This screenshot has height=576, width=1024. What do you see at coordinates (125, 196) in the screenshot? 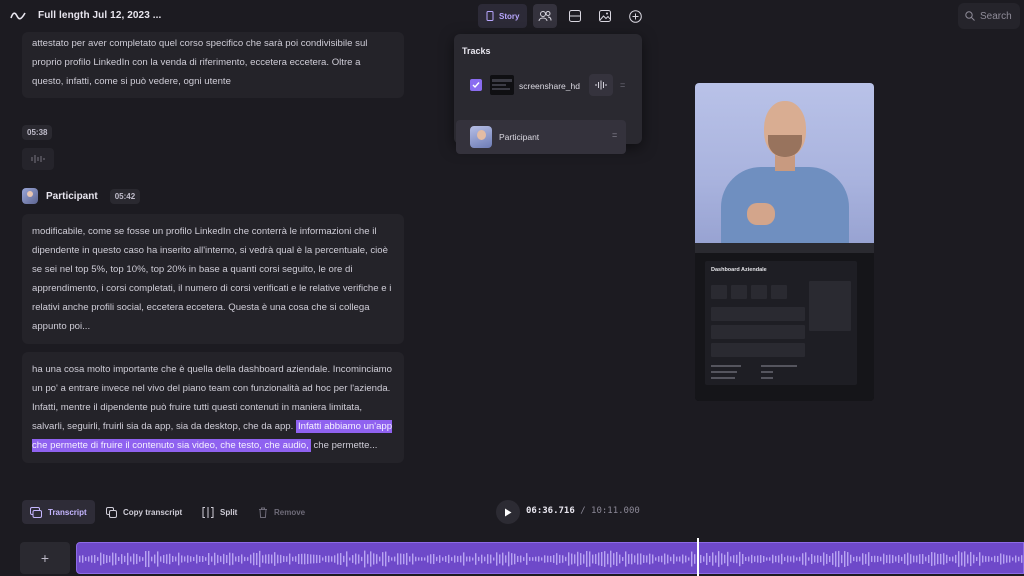
I see `speaker-timestamp: 05:42` at bounding box center [125, 196].